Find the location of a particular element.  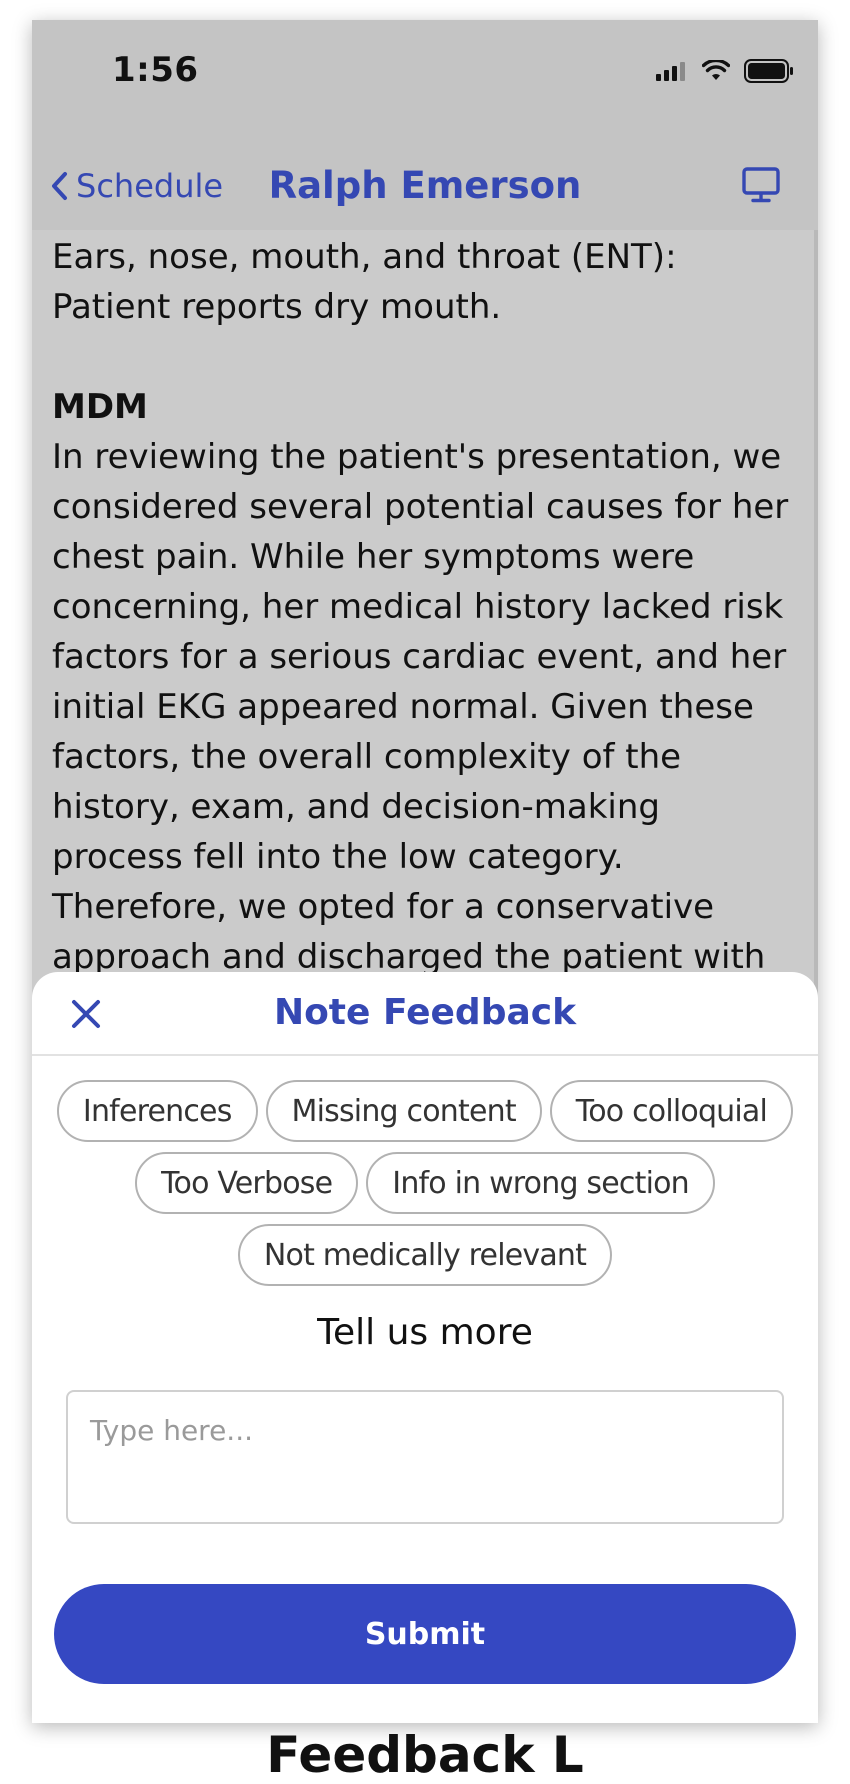

monitor-button is located at coordinates (761, 187).